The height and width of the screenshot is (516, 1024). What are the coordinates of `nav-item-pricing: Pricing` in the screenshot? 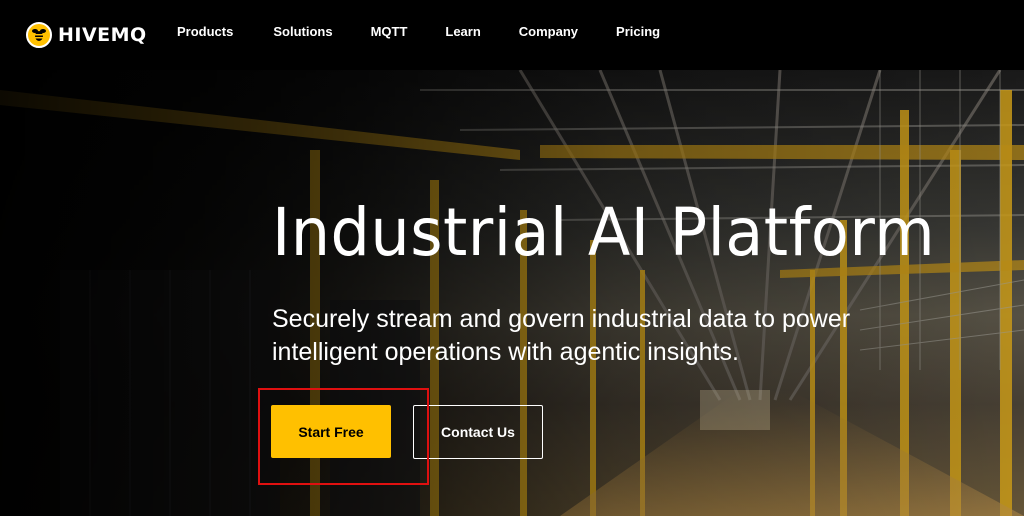 It's located at (638, 31).